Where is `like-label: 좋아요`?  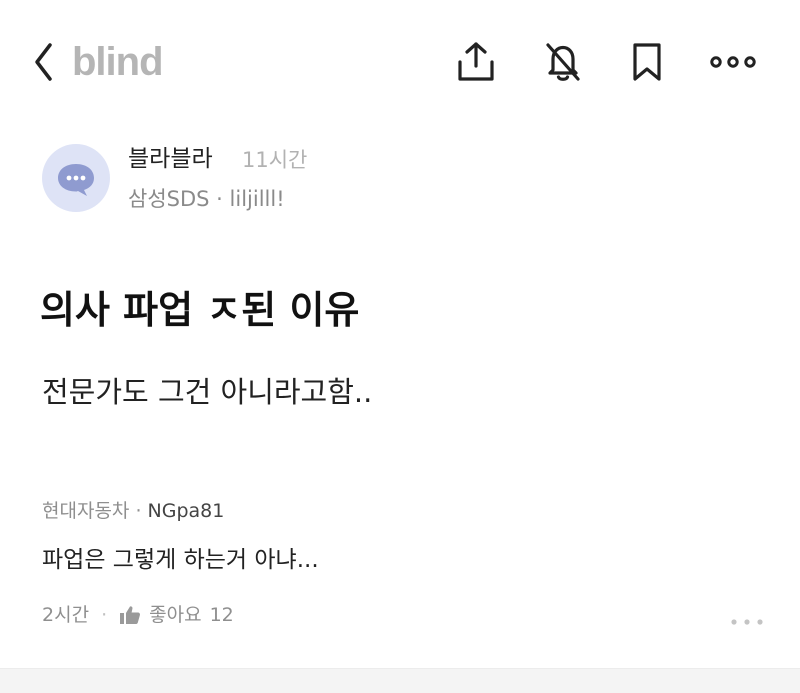 like-label: 좋아요 is located at coordinates (175, 615).